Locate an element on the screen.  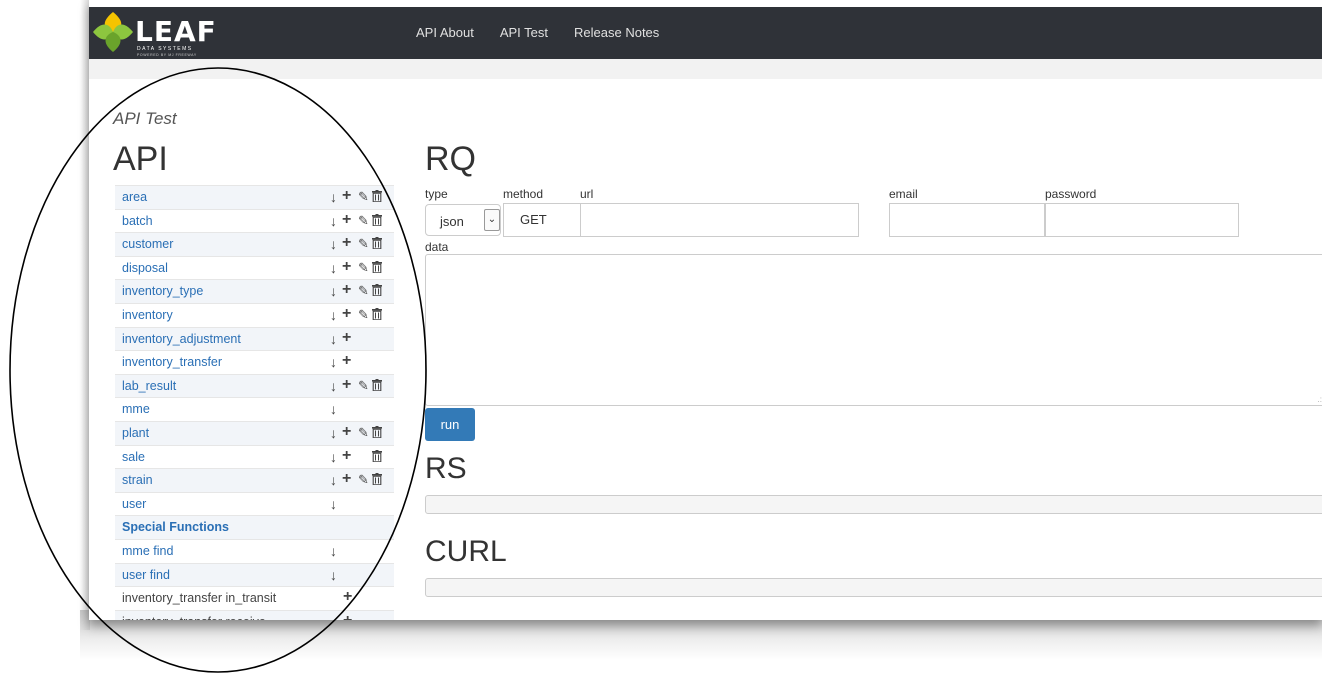
api-row: sale ↓ + is located at coordinates (254, 456).